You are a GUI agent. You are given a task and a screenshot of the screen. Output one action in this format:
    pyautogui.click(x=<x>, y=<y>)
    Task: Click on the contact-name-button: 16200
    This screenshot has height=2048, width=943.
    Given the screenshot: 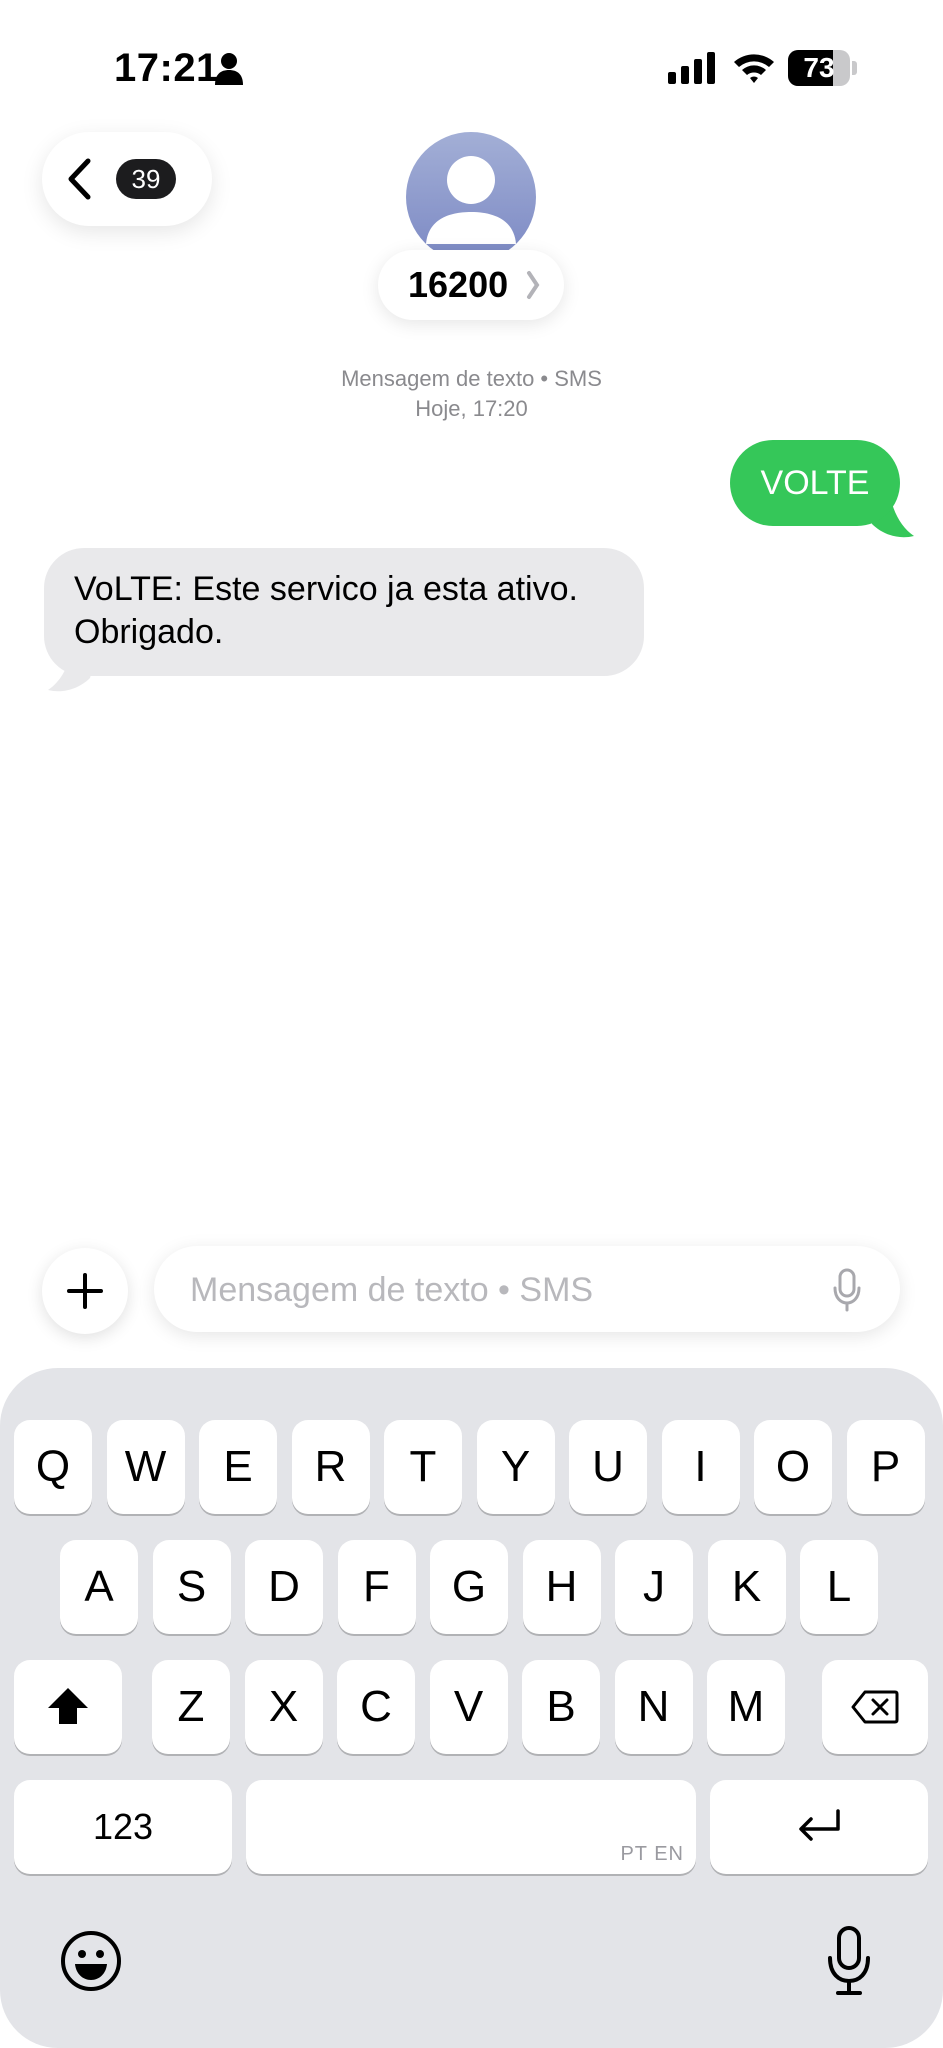 What is the action you would take?
    pyautogui.click(x=471, y=285)
    